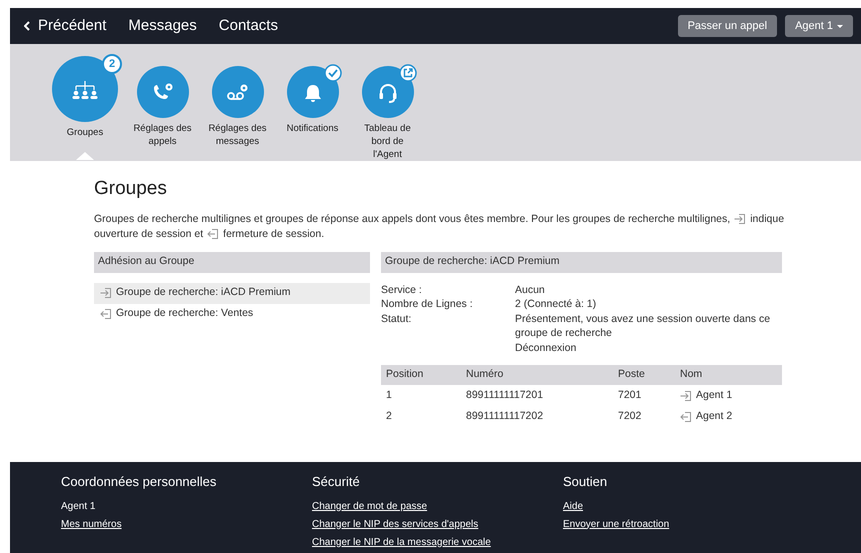  Describe the element at coordinates (405, 374) in the screenshot. I see `column-header: Position` at that location.